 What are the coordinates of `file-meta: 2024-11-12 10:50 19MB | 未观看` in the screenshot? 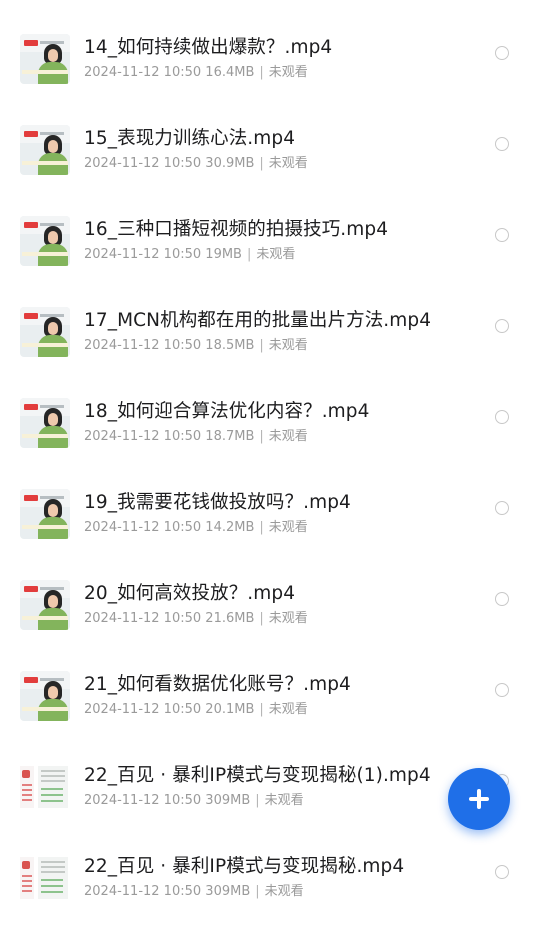 It's located at (190, 254).